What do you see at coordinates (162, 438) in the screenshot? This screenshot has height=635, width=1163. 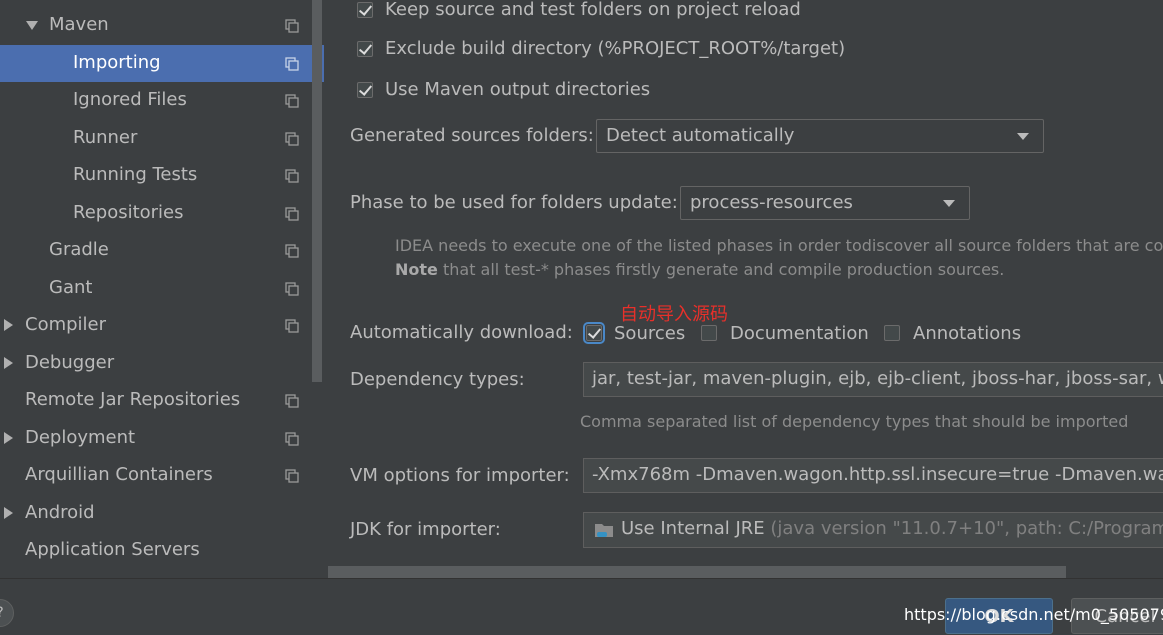 I see `tree-item-deployment: Deployment` at bounding box center [162, 438].